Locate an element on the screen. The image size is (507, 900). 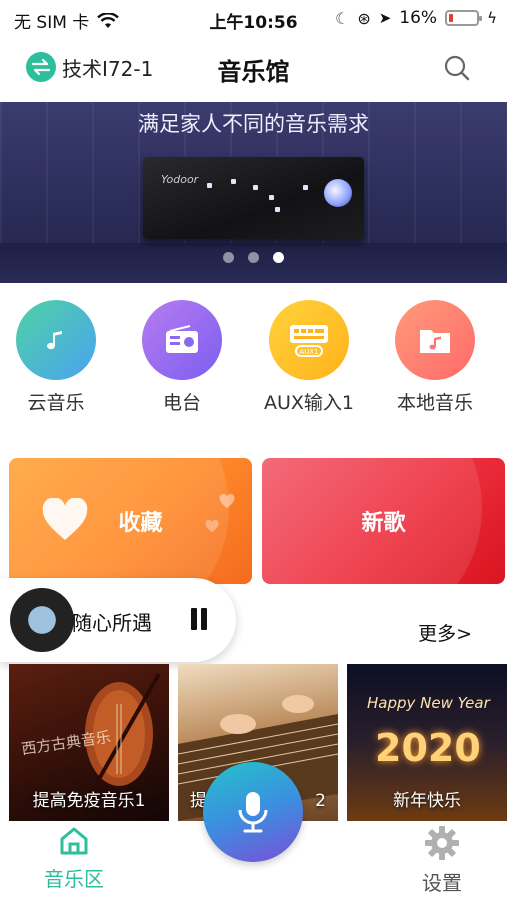
banner-headline: 满足家人不同的音乐需求 is located at coordinates (253, 124).